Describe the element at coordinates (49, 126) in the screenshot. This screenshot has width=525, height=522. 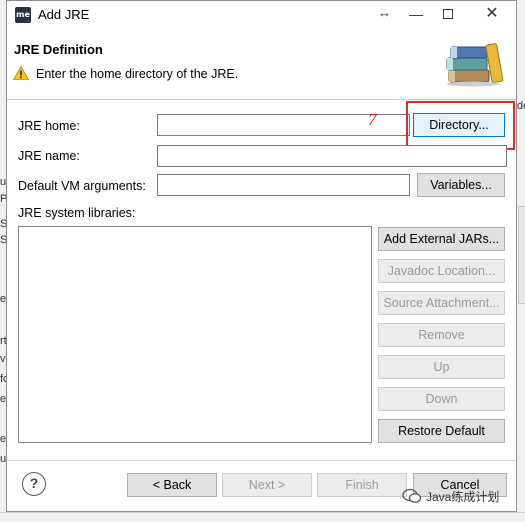
I see `jre-home-label: JRE home:` at that location.